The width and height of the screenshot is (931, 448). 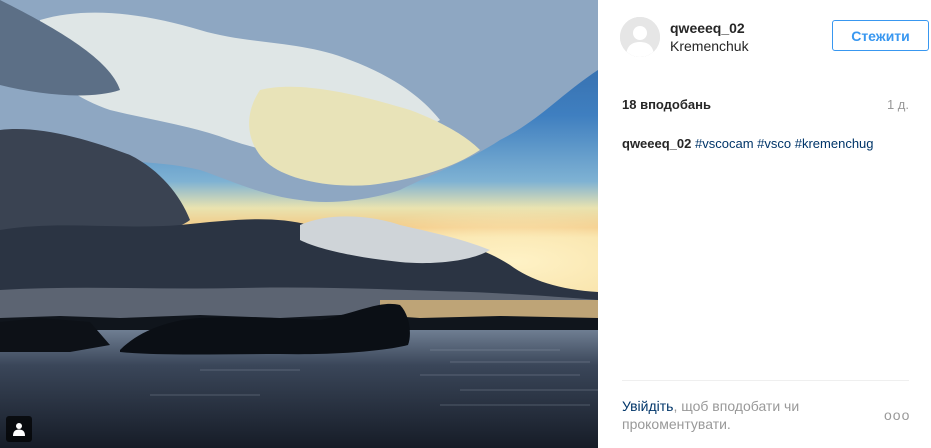 I want to click on post-caption: qweeeq_02 #vscocam #vsco #kremenchug, so click(x=772, y=143).